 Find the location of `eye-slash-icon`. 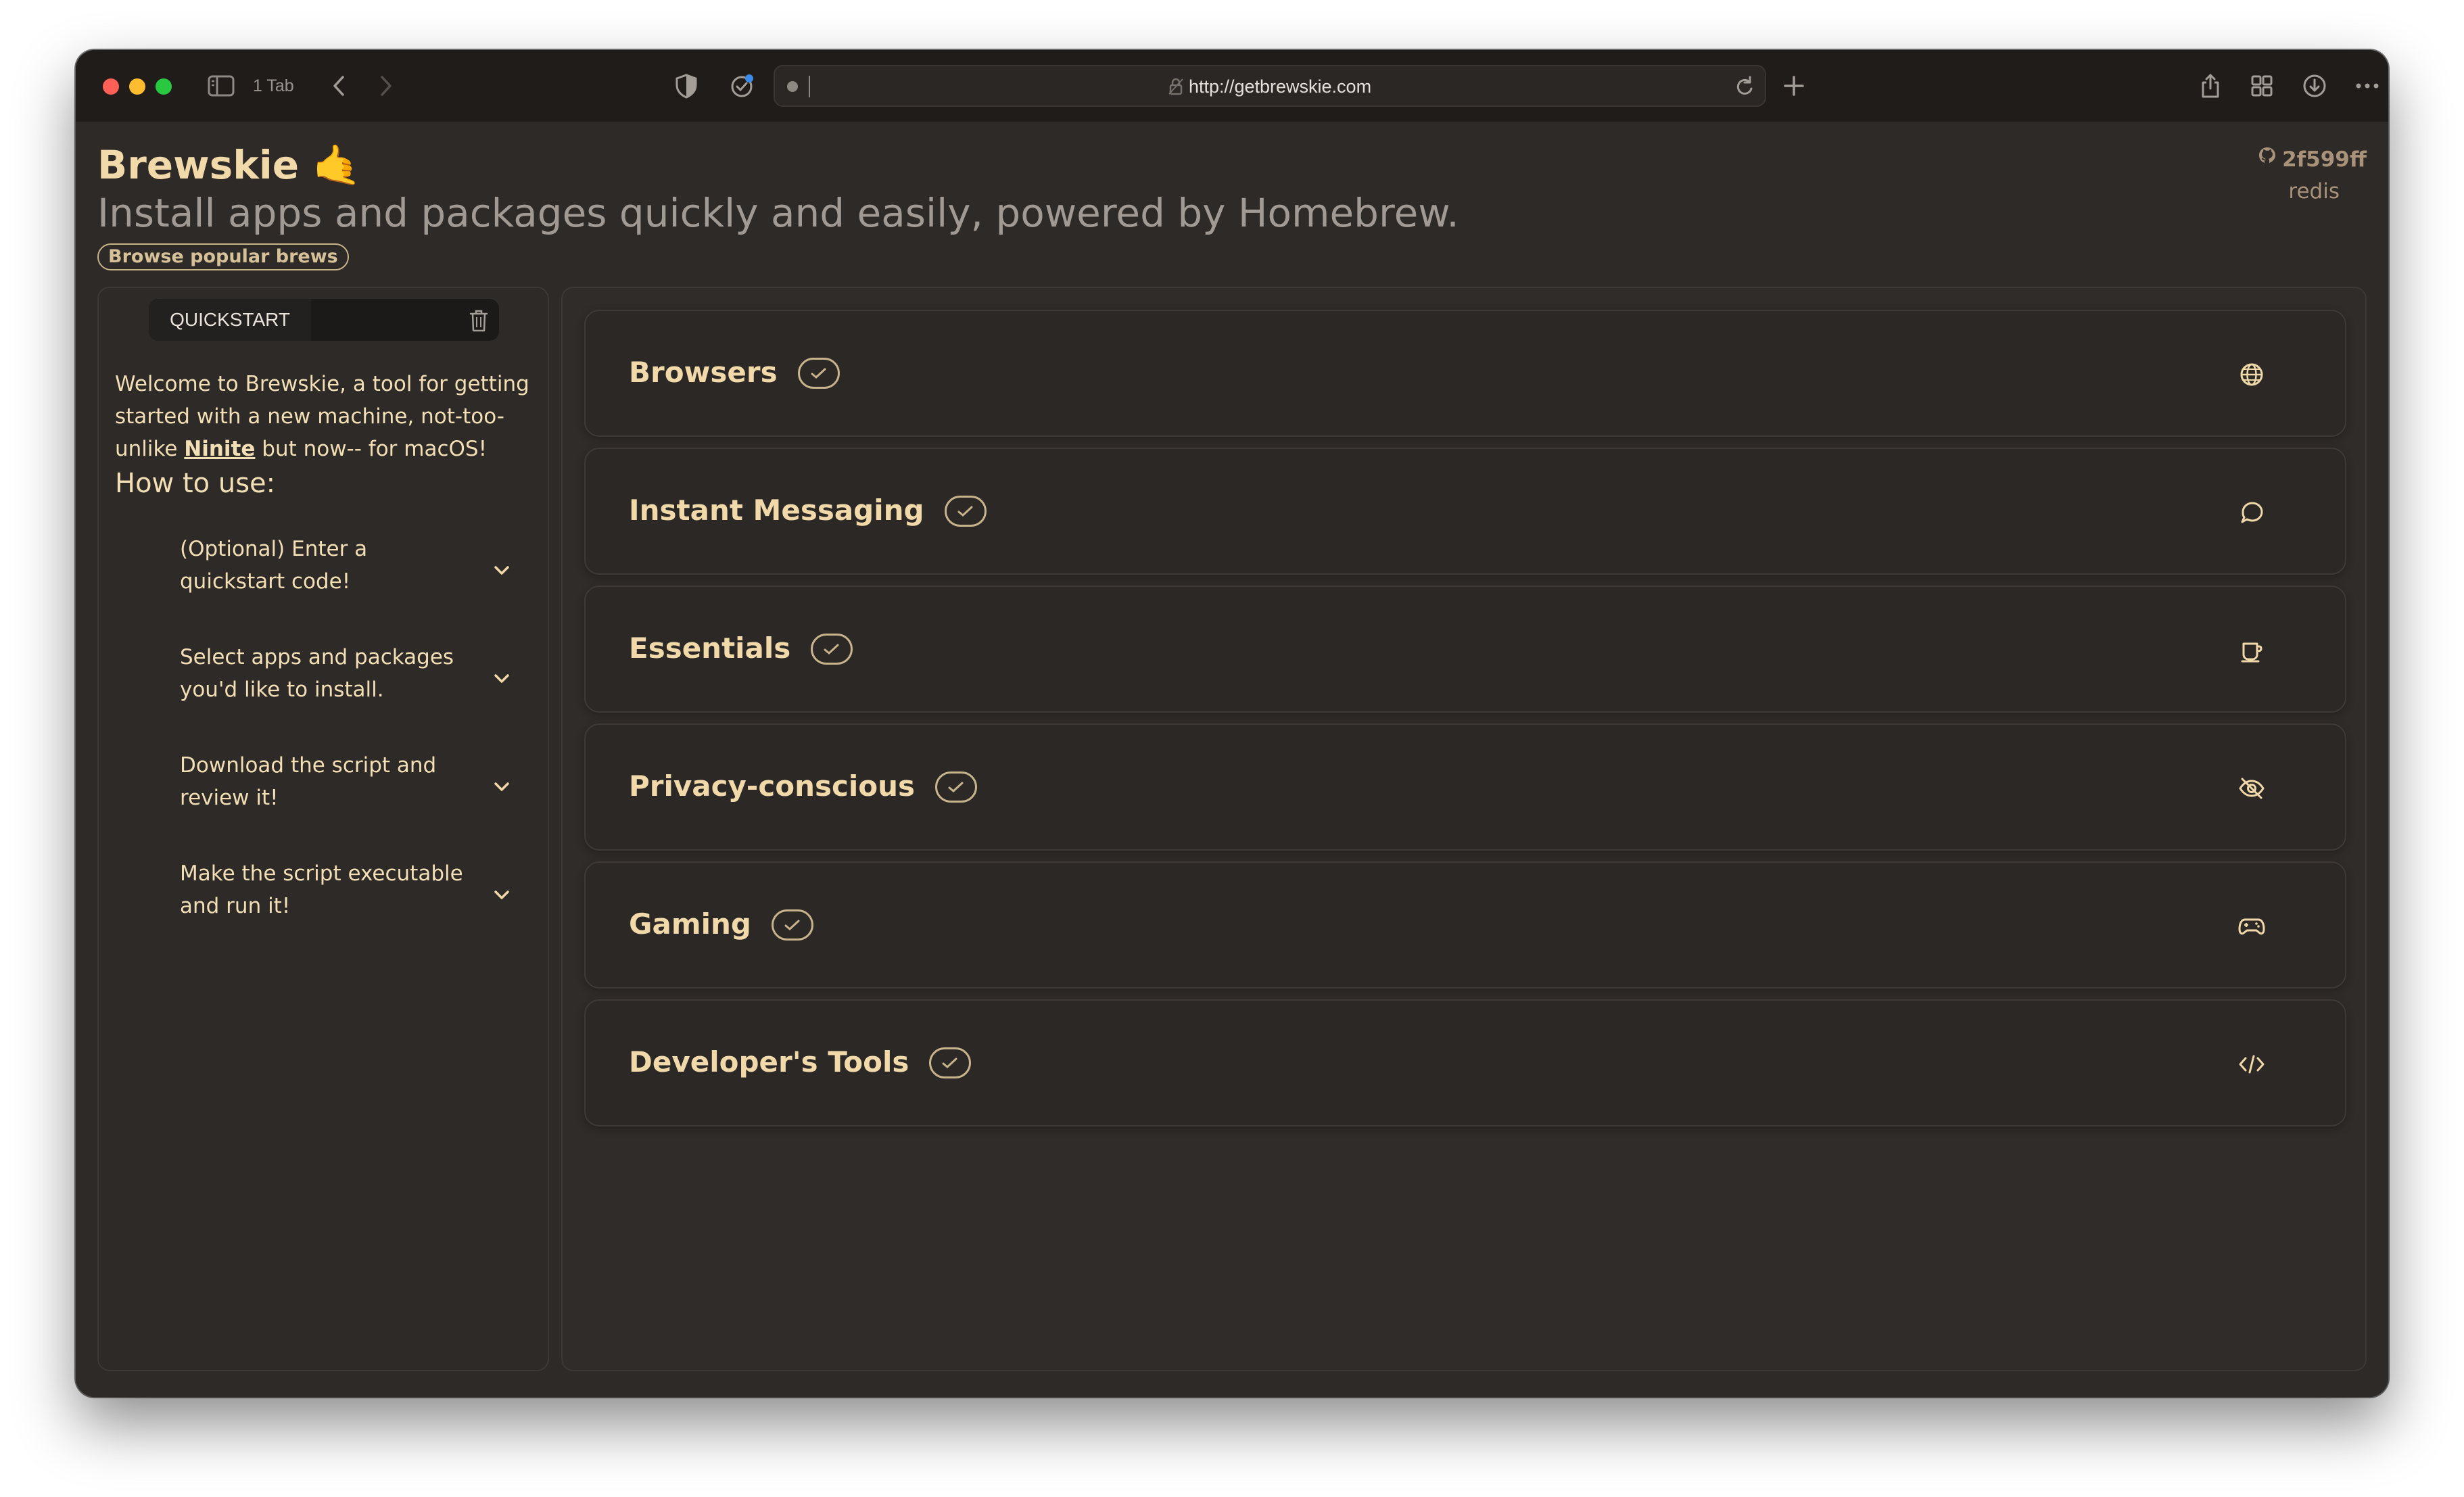

eye-slash-icon is located at coordinates (2251, 788).